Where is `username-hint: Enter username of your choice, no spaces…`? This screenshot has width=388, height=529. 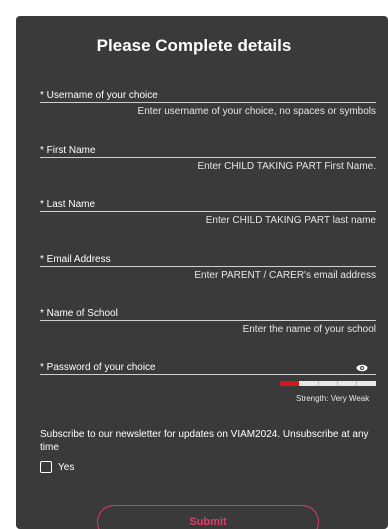
username-hint: Enter username of your choice, no spaces… is located at coordinates (256, 111).